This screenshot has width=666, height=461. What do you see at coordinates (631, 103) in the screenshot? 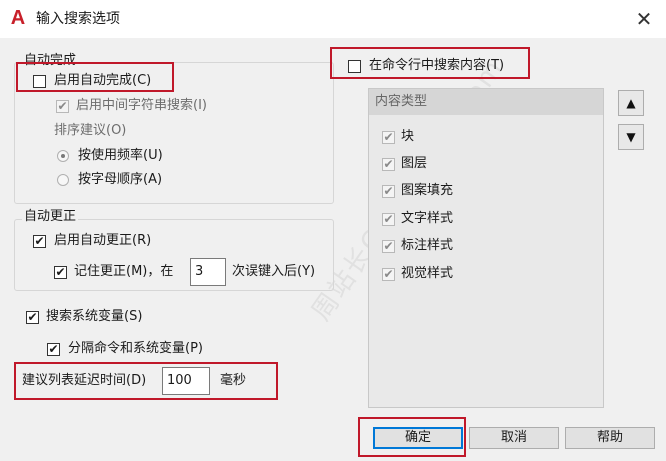
I see `move-up-button: ▲` at bounding box center [631, 103].